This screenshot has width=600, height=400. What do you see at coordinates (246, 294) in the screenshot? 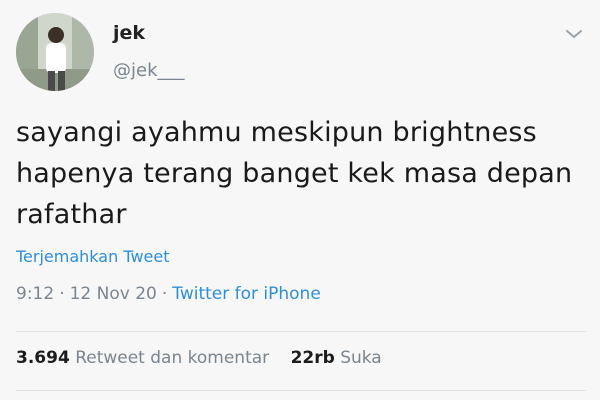
I see `tweet-source-link: Twitter for iPhone` at bounding box center [246, 294].